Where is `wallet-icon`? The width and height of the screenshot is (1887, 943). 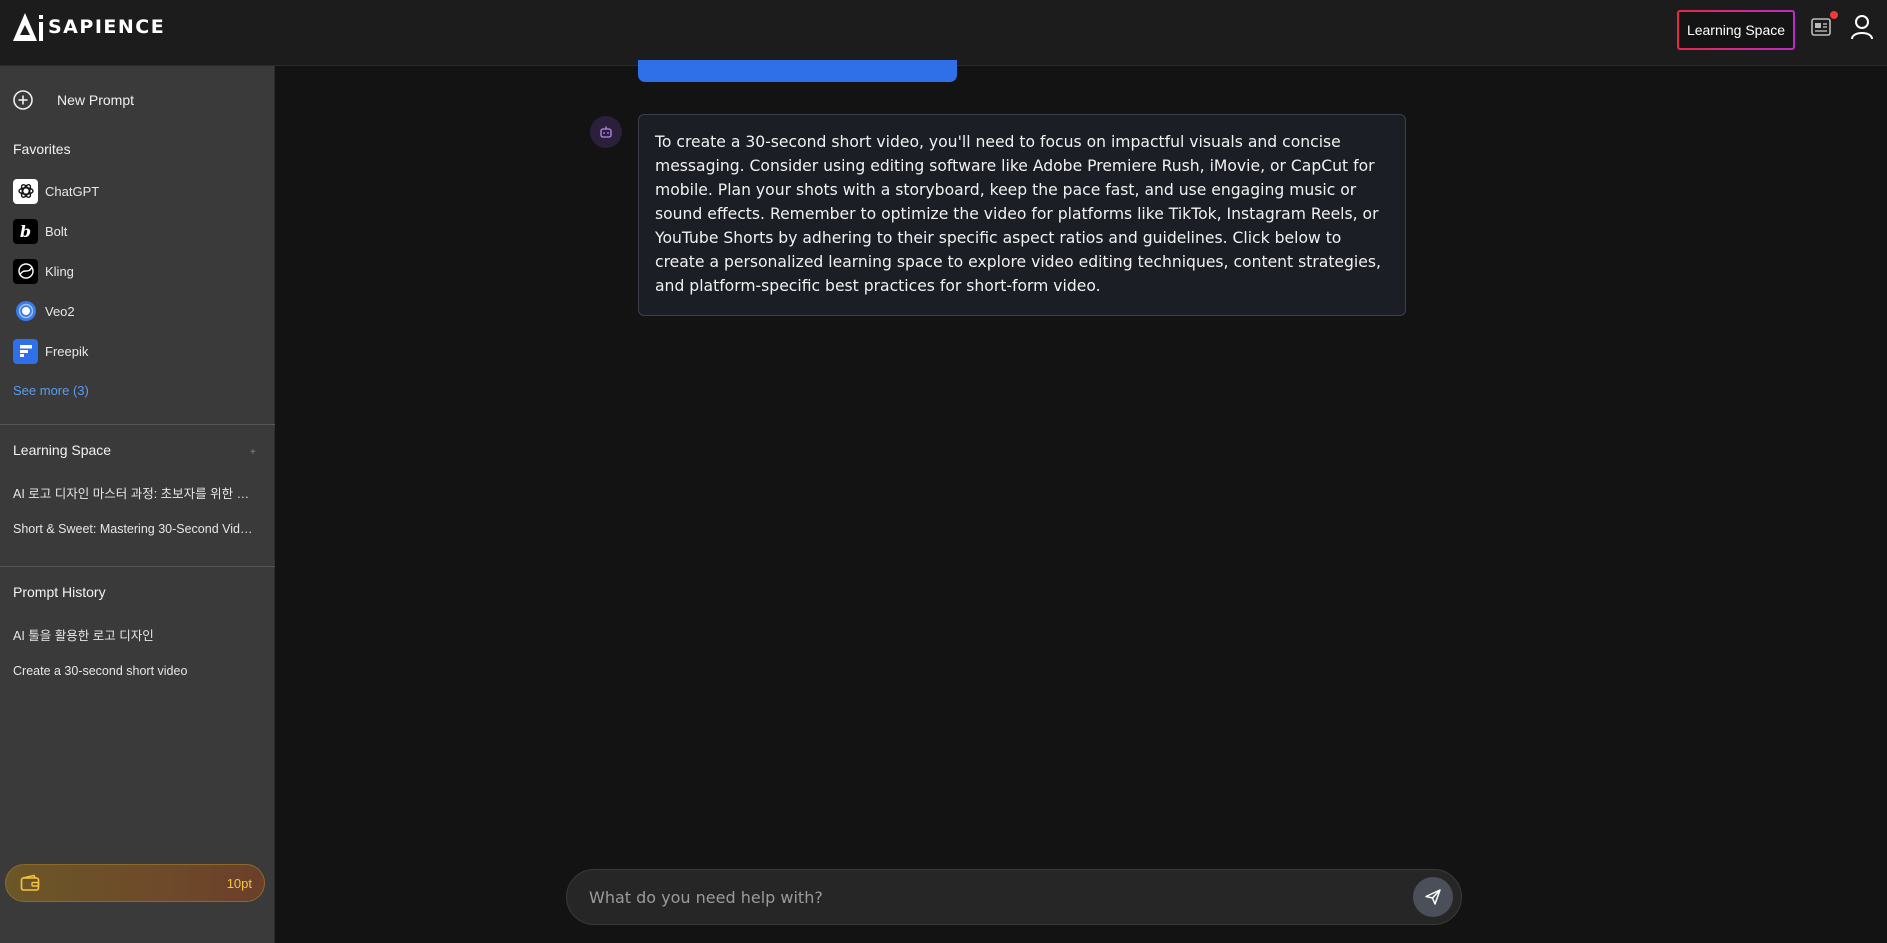
wallet-icon is located at coordinates (30, 882).